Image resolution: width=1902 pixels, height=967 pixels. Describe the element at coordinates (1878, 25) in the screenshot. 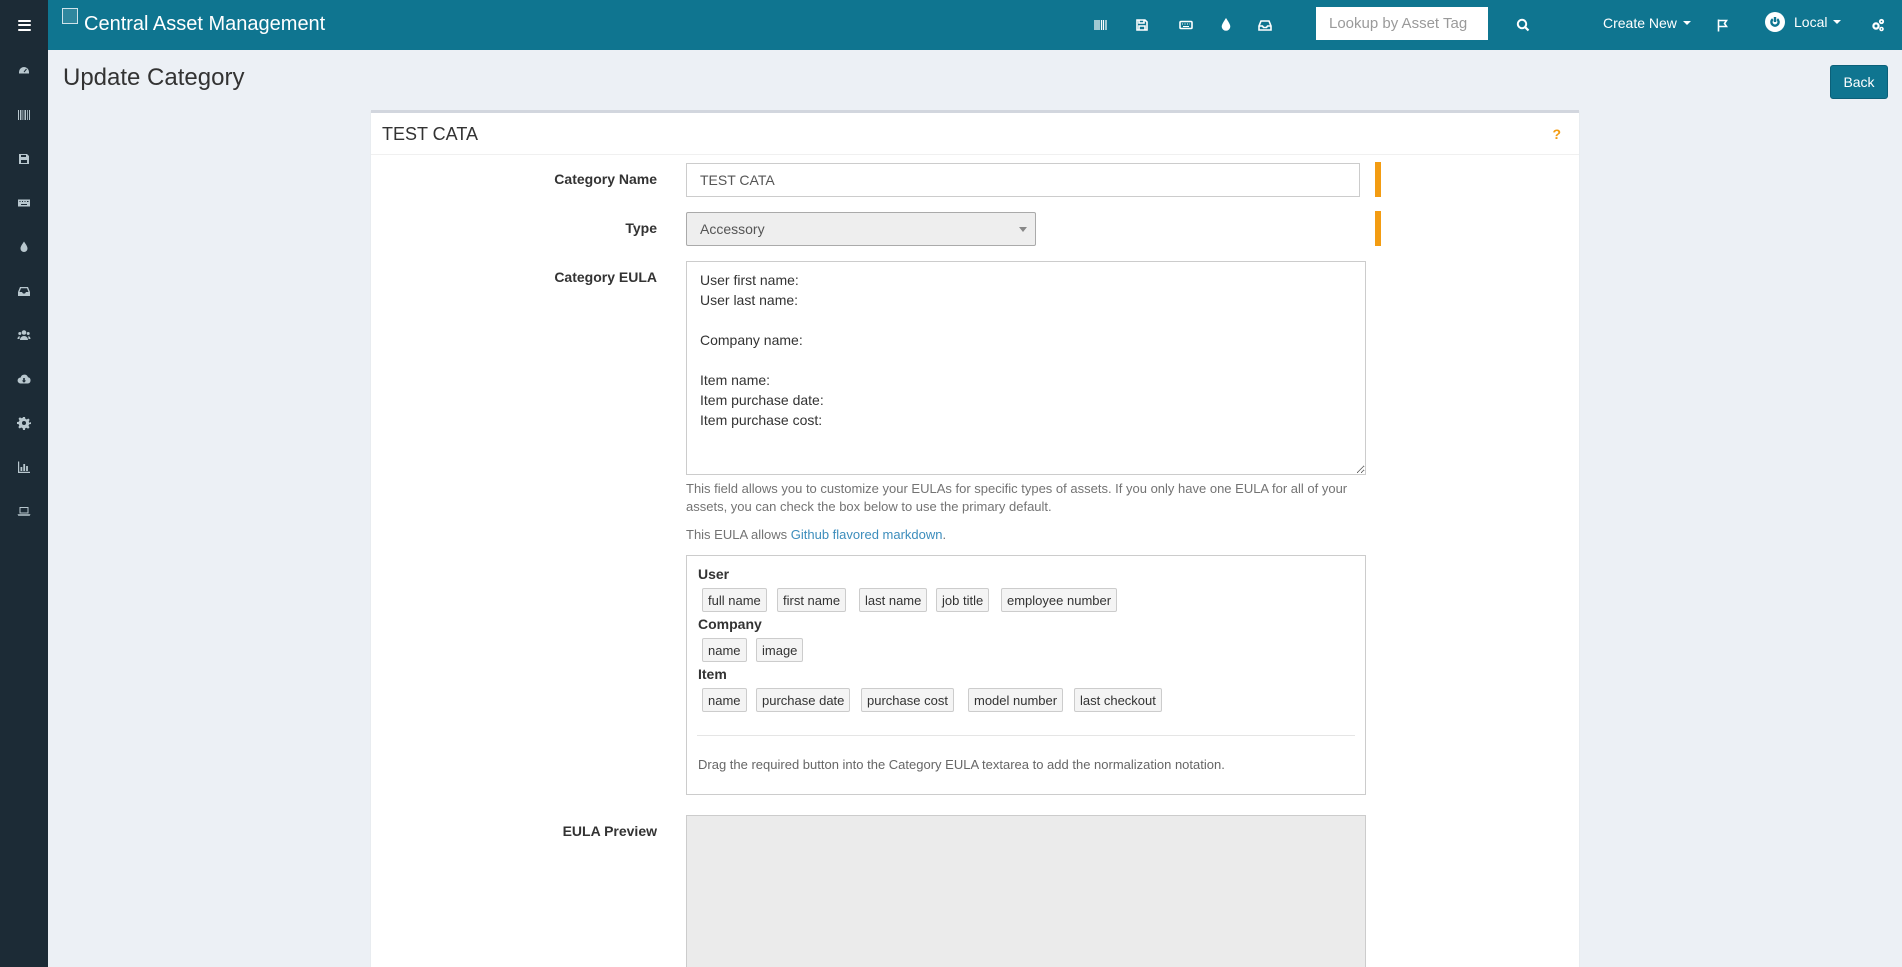

I see `settings-cogs-icon` at that location.